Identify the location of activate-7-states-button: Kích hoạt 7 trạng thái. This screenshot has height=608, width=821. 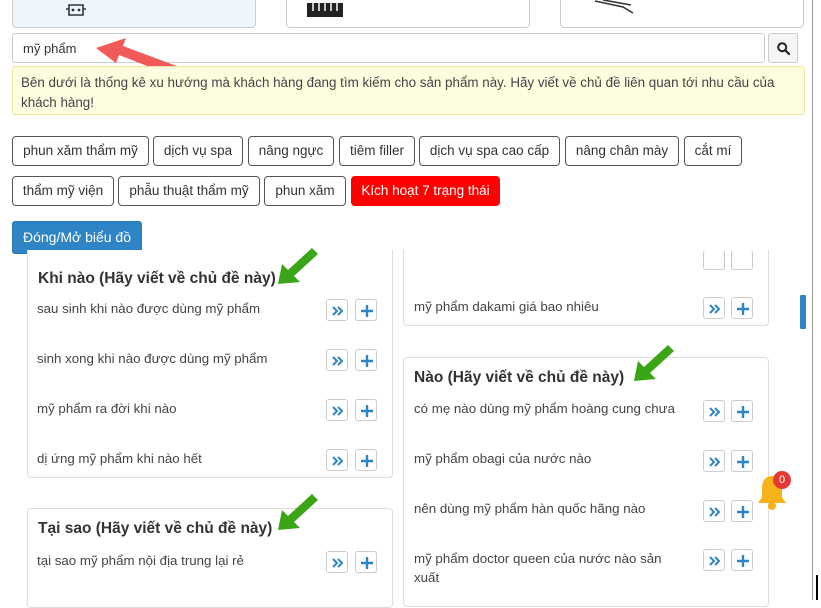
(425, 191).